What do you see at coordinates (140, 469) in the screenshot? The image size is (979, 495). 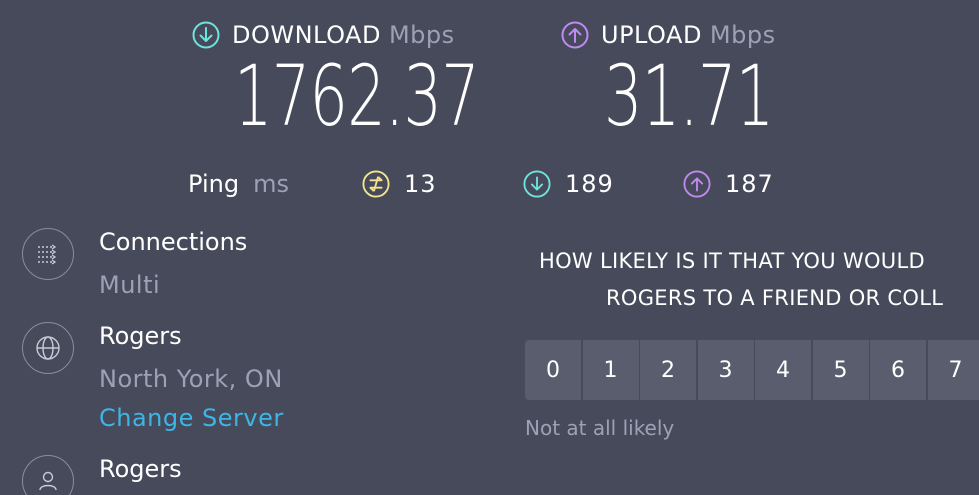 I see `provider-title: Rogers` at bounding box center [140, 469].